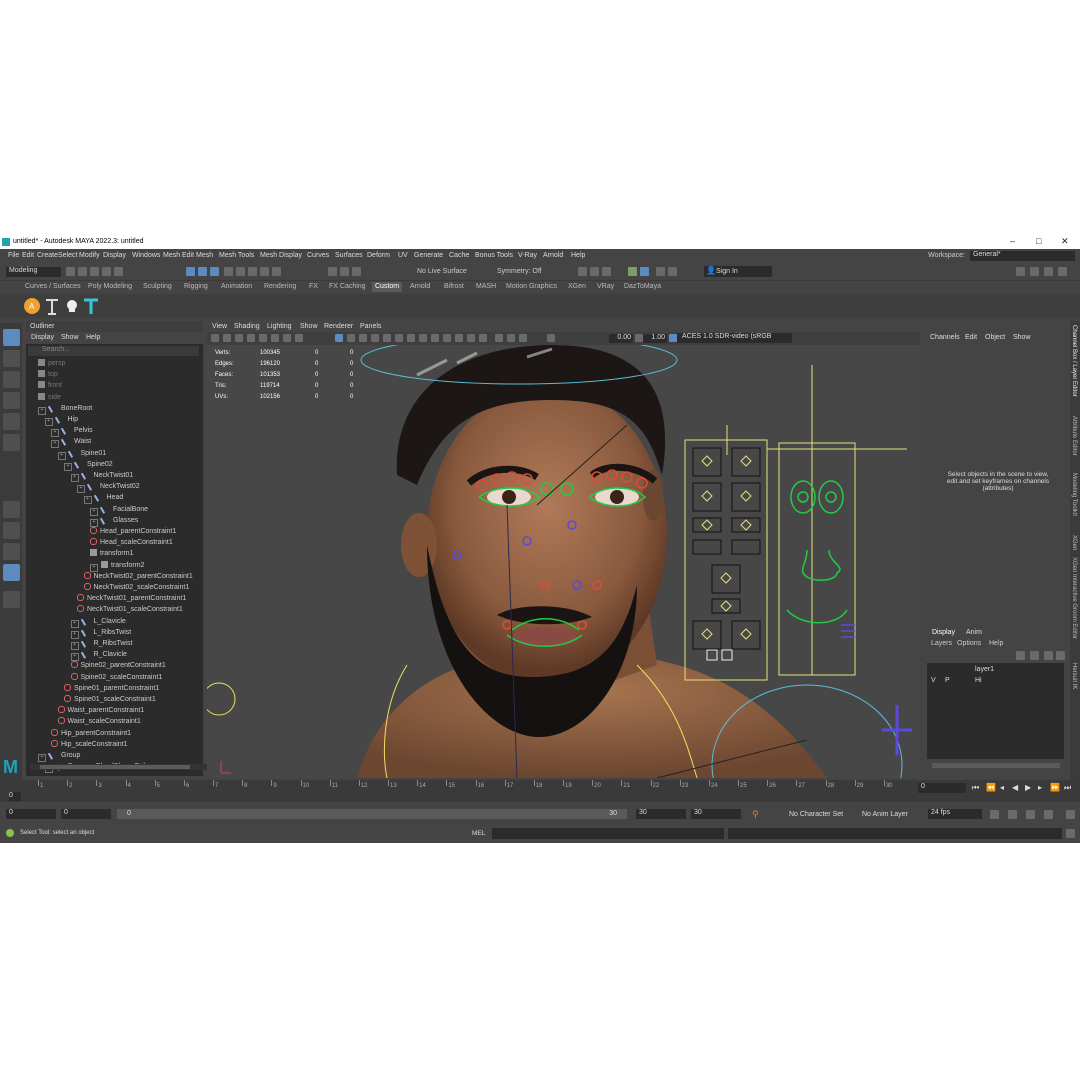 Image resolution: width=1080 pixels, height=1080 pixels. What do you see at coordinates (1055, 788) in the screenshot?
I see `step-forward-key-icon: ⏩` at bounding box center [1055, 788].